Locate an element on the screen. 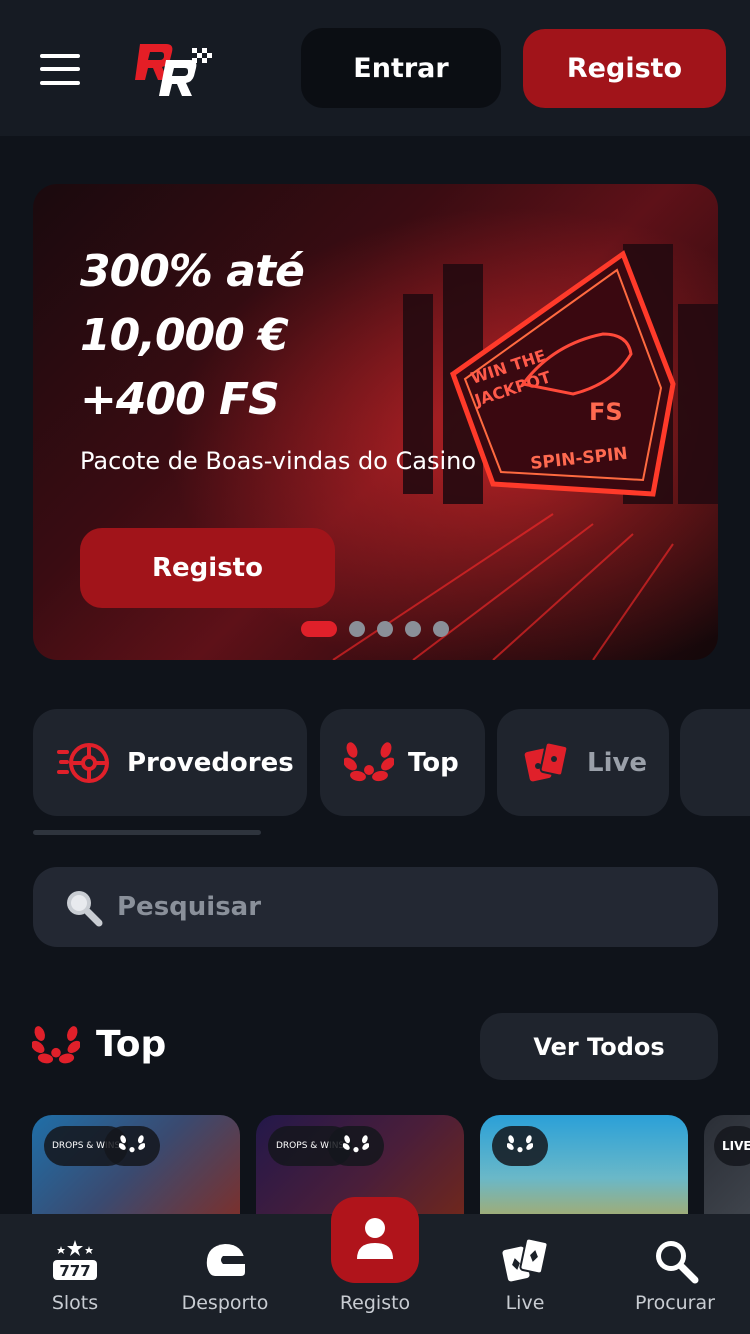 This screenshot has width=750, height=1334. slots-777-icon: 777 is located at coordinates (75, 1260).